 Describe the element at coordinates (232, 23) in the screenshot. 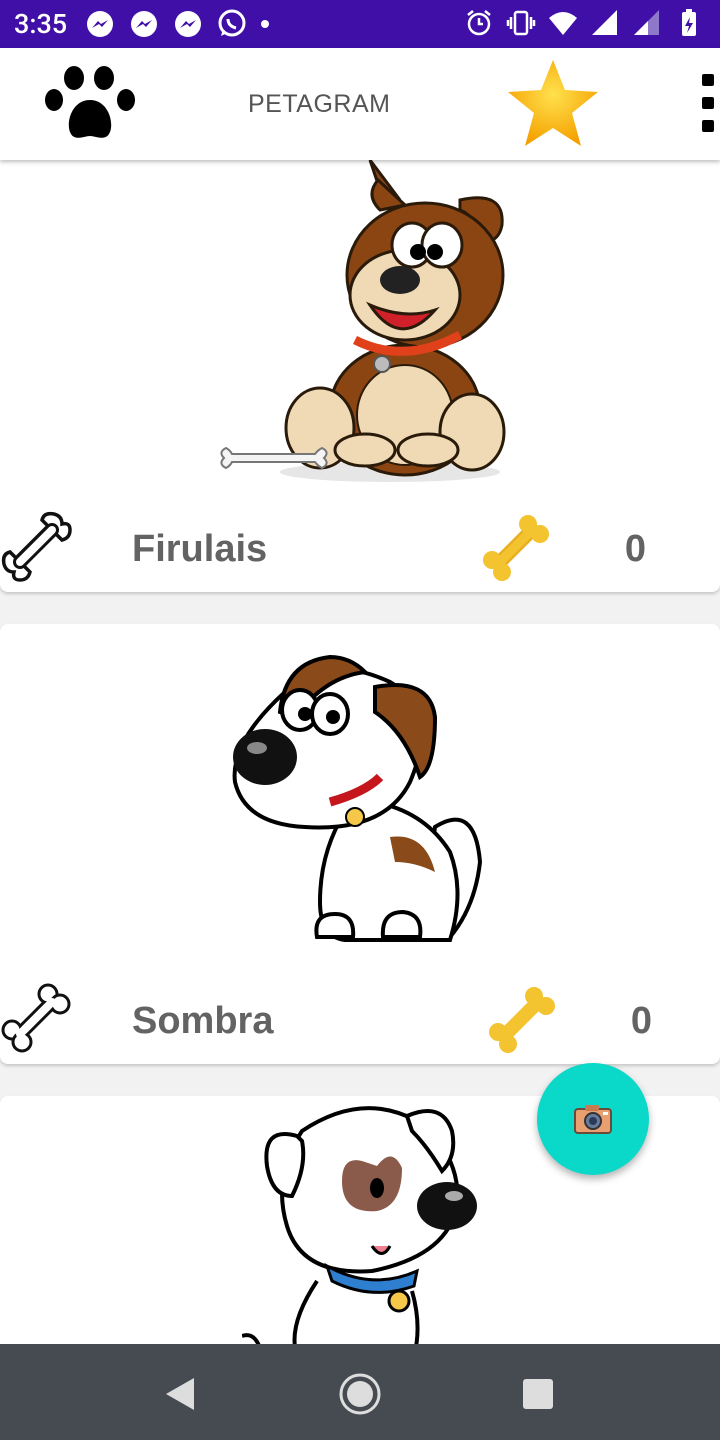

I see `whatsapp-icon` at that location.